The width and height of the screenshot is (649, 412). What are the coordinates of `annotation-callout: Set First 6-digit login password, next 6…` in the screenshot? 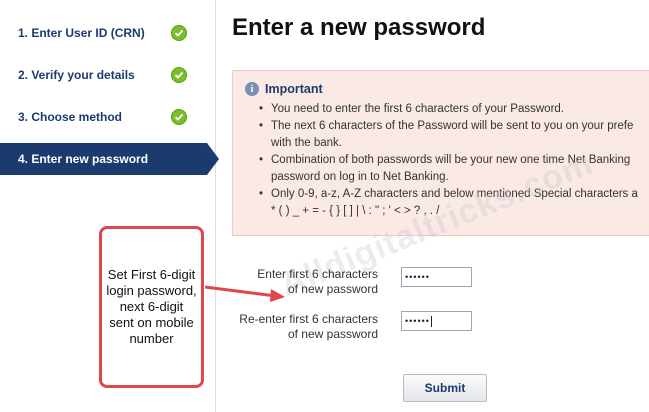 It's located at (151, 307).